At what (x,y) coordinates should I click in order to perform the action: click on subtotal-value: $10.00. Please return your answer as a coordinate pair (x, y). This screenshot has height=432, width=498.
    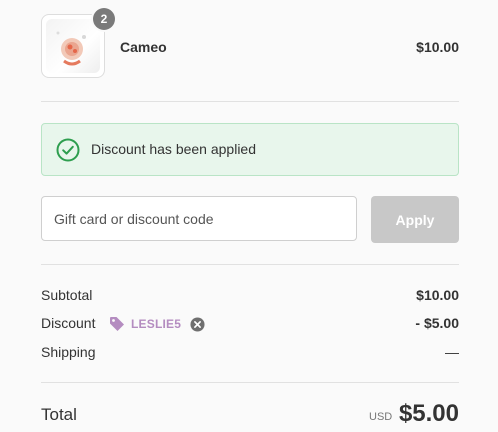
    Looking at the image, I should click on (437, 295).